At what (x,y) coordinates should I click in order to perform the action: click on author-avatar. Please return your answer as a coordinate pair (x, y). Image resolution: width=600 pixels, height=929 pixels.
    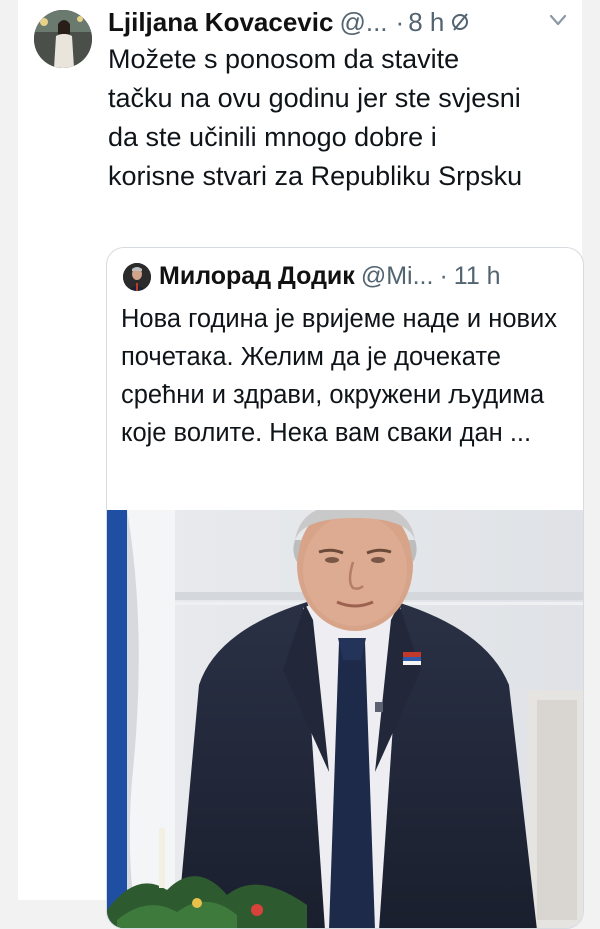
    Looking at the image, I should click on (63, 39).